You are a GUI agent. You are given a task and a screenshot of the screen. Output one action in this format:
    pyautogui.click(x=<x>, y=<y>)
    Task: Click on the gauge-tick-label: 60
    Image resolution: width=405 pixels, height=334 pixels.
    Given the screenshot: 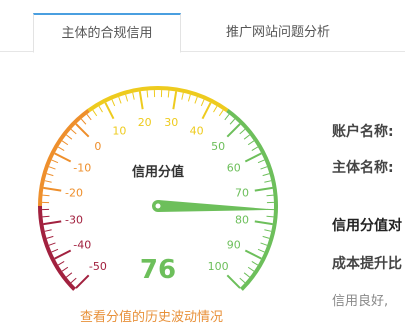 What is the action you would take?
    pyautogui.click(x=234, y=167)
    